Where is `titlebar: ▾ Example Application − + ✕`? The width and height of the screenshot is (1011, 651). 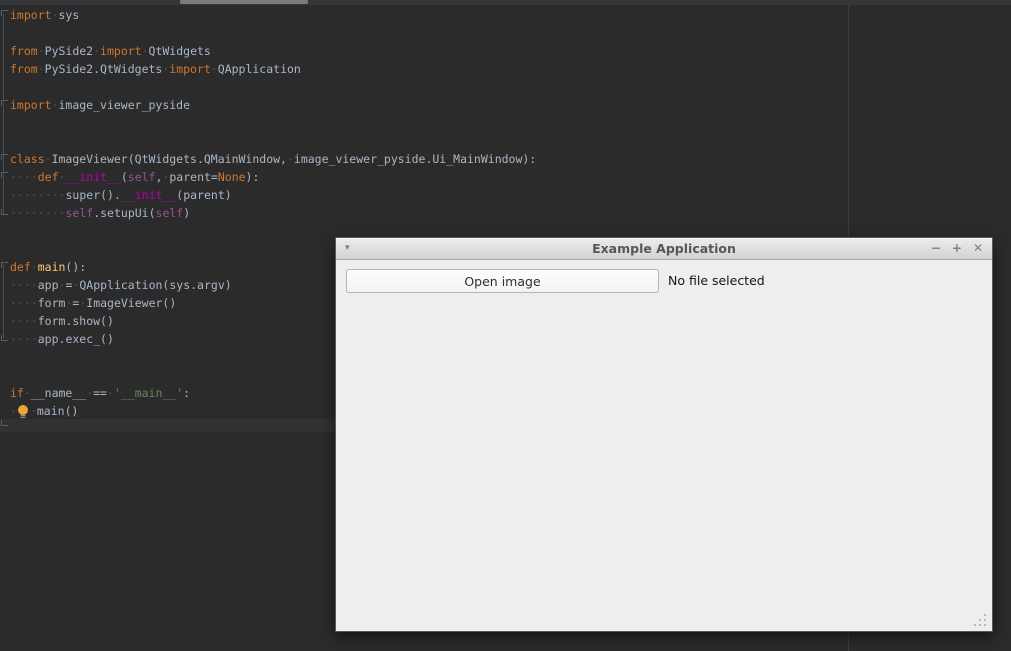
titlebar: ▾ Example Application − + ✕ is located at coordinates (664, 249).